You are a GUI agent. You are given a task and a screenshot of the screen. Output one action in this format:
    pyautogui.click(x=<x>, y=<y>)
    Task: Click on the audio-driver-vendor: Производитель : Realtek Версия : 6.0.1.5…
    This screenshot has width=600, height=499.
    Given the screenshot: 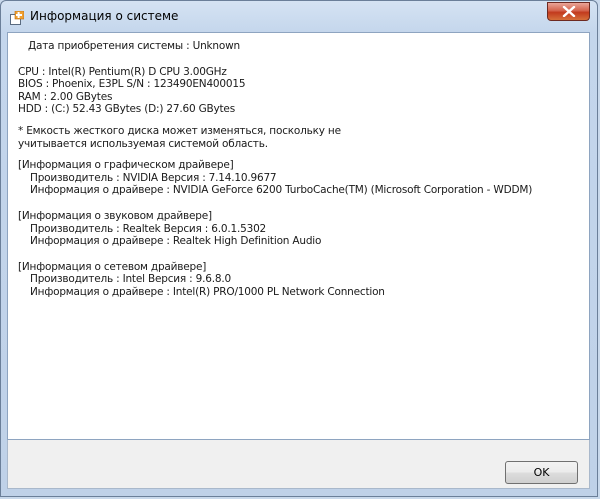 What is the action you would take?
    pyautogui.click(x=148, y=228)
    